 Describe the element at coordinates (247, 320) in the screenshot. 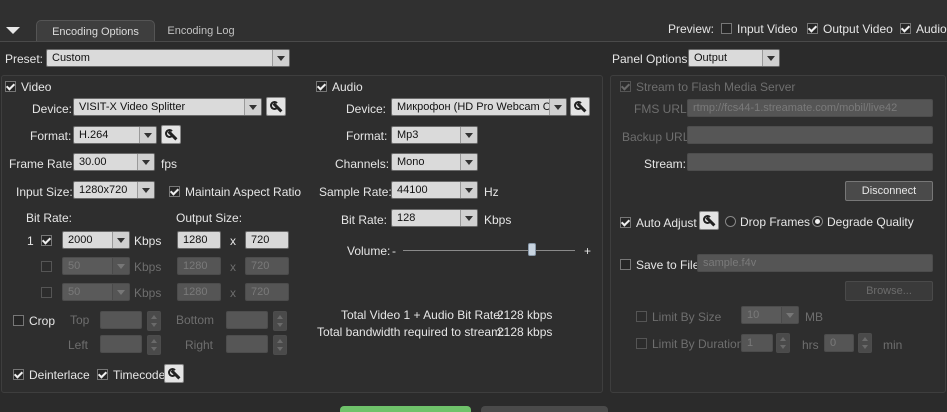

I see `crop-bottom-input` at that location.